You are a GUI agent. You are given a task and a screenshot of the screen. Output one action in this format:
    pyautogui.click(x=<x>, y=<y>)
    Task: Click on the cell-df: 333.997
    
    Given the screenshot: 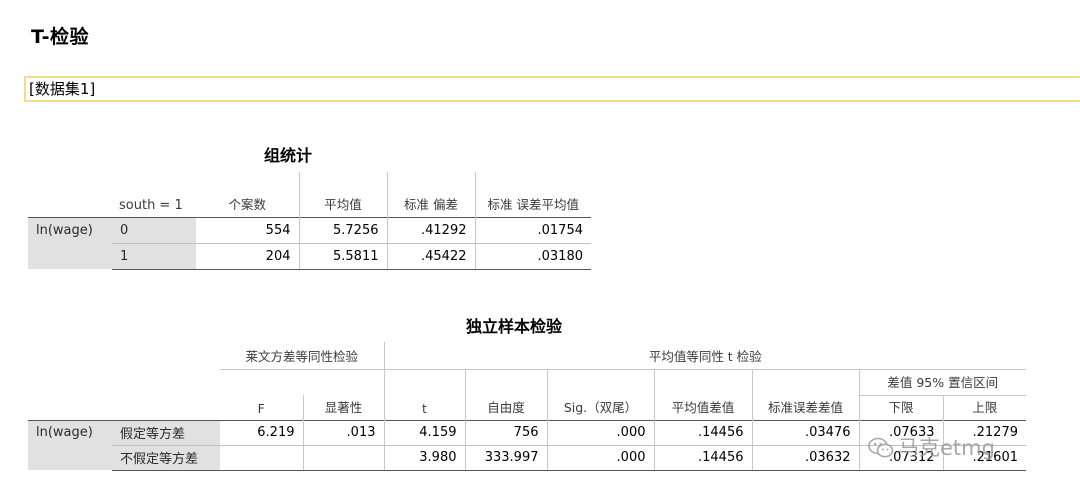 What is the action you would take?
    pyautogui.click(x=505, y=458)
    